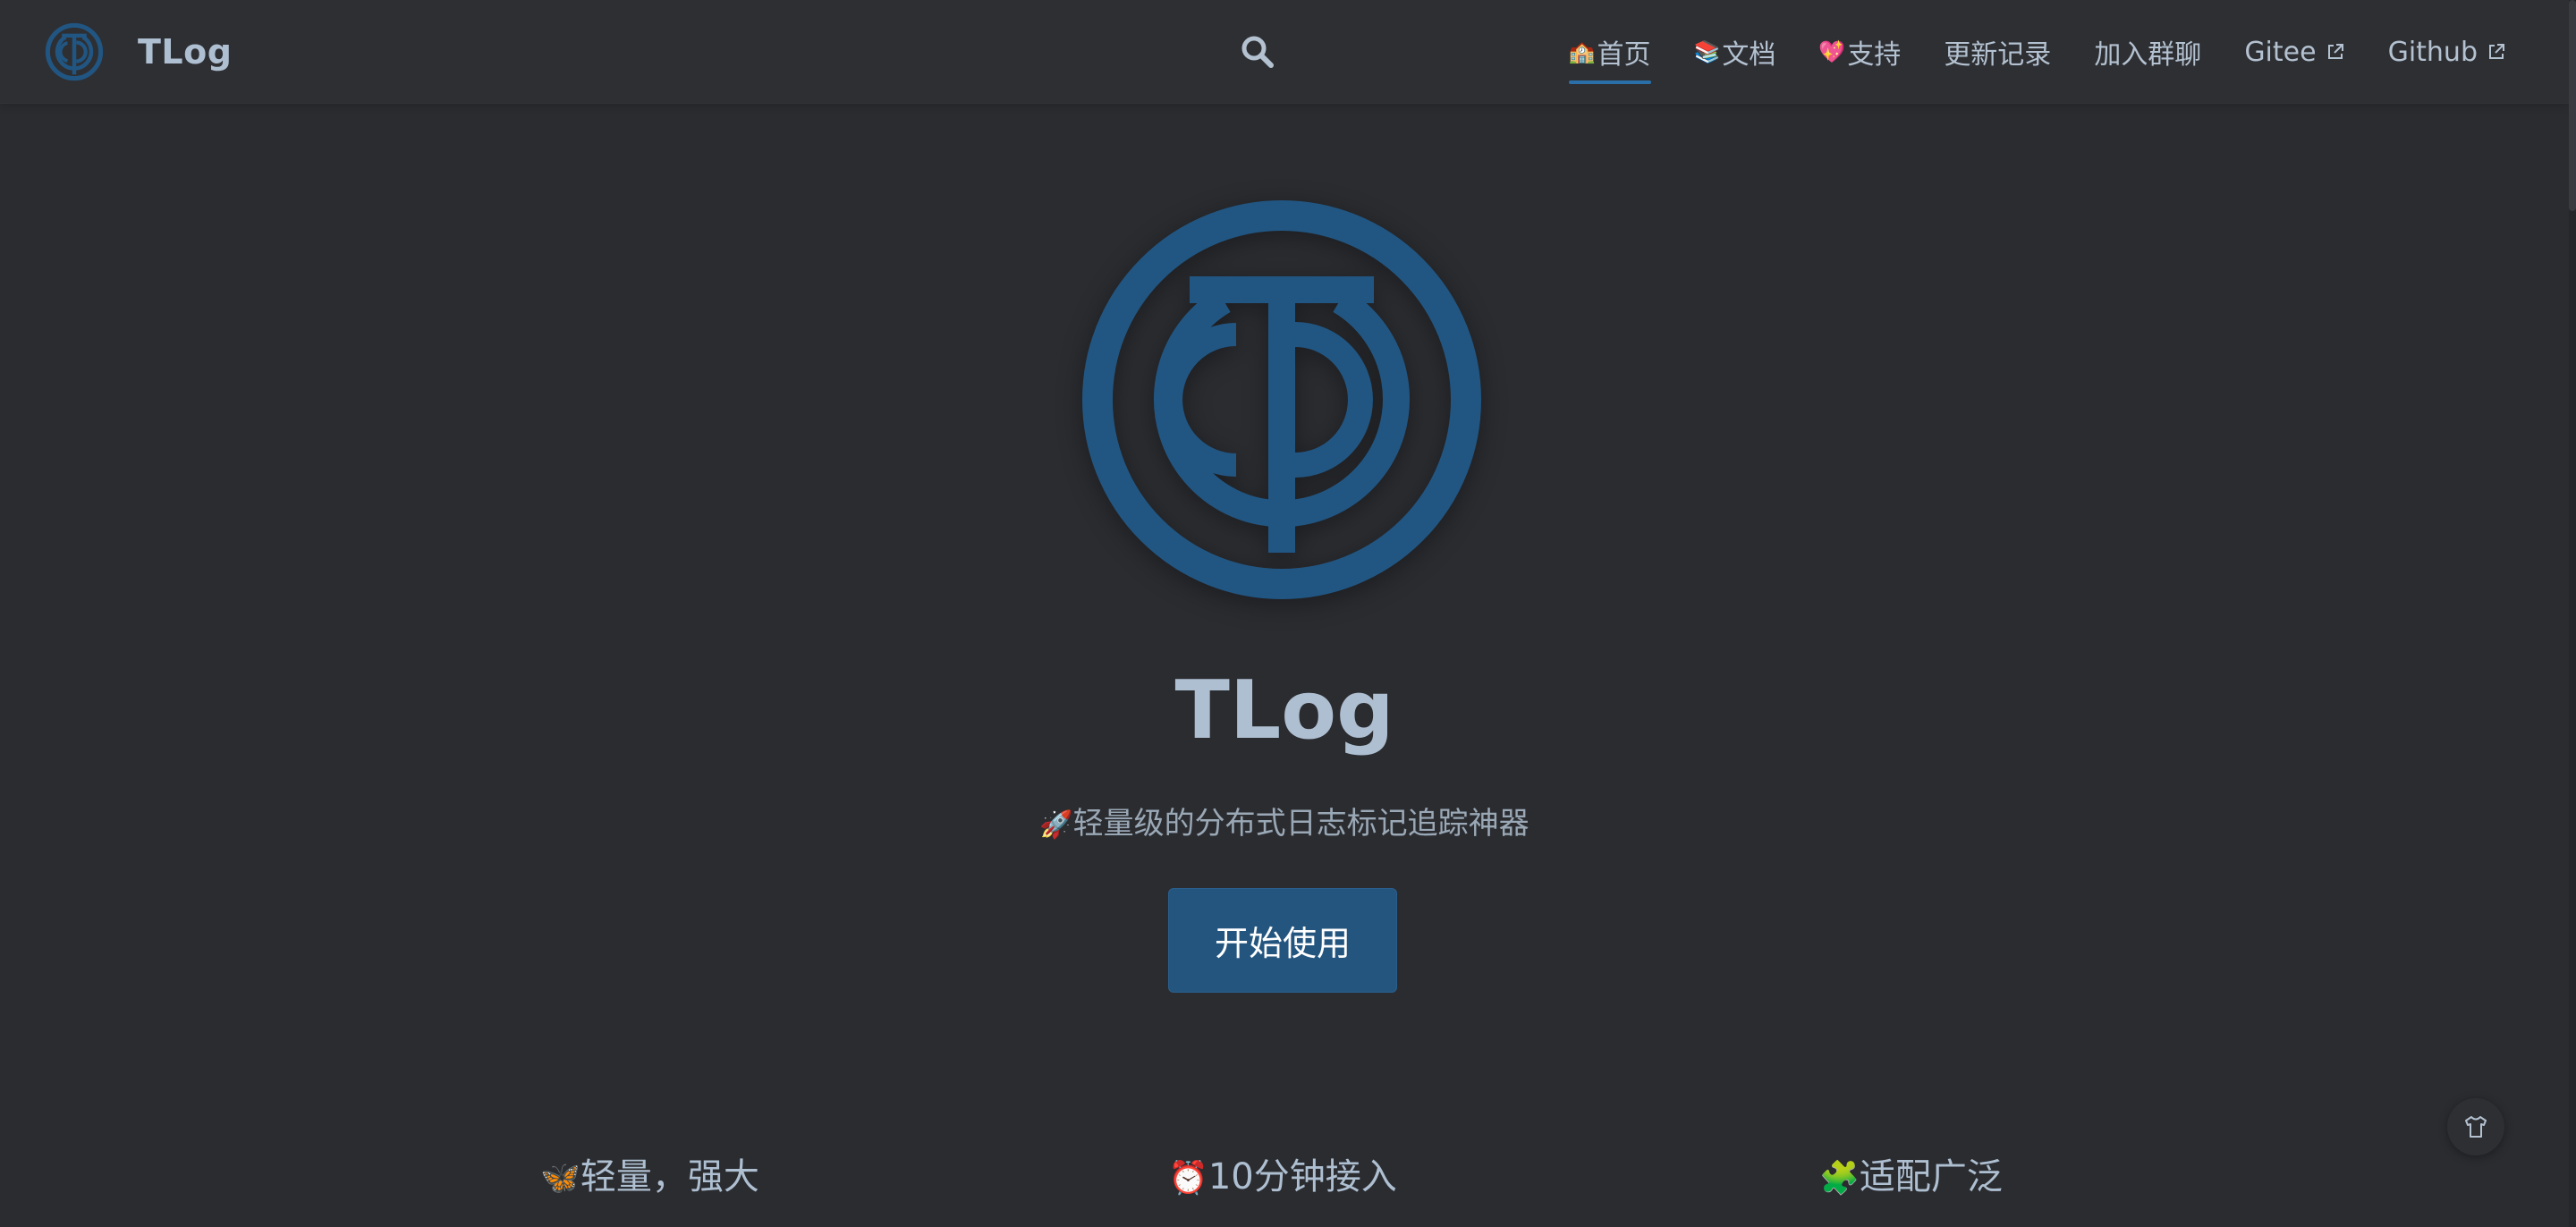  I want to click on books-emoji-icon: 📚, so click(1707, 51).